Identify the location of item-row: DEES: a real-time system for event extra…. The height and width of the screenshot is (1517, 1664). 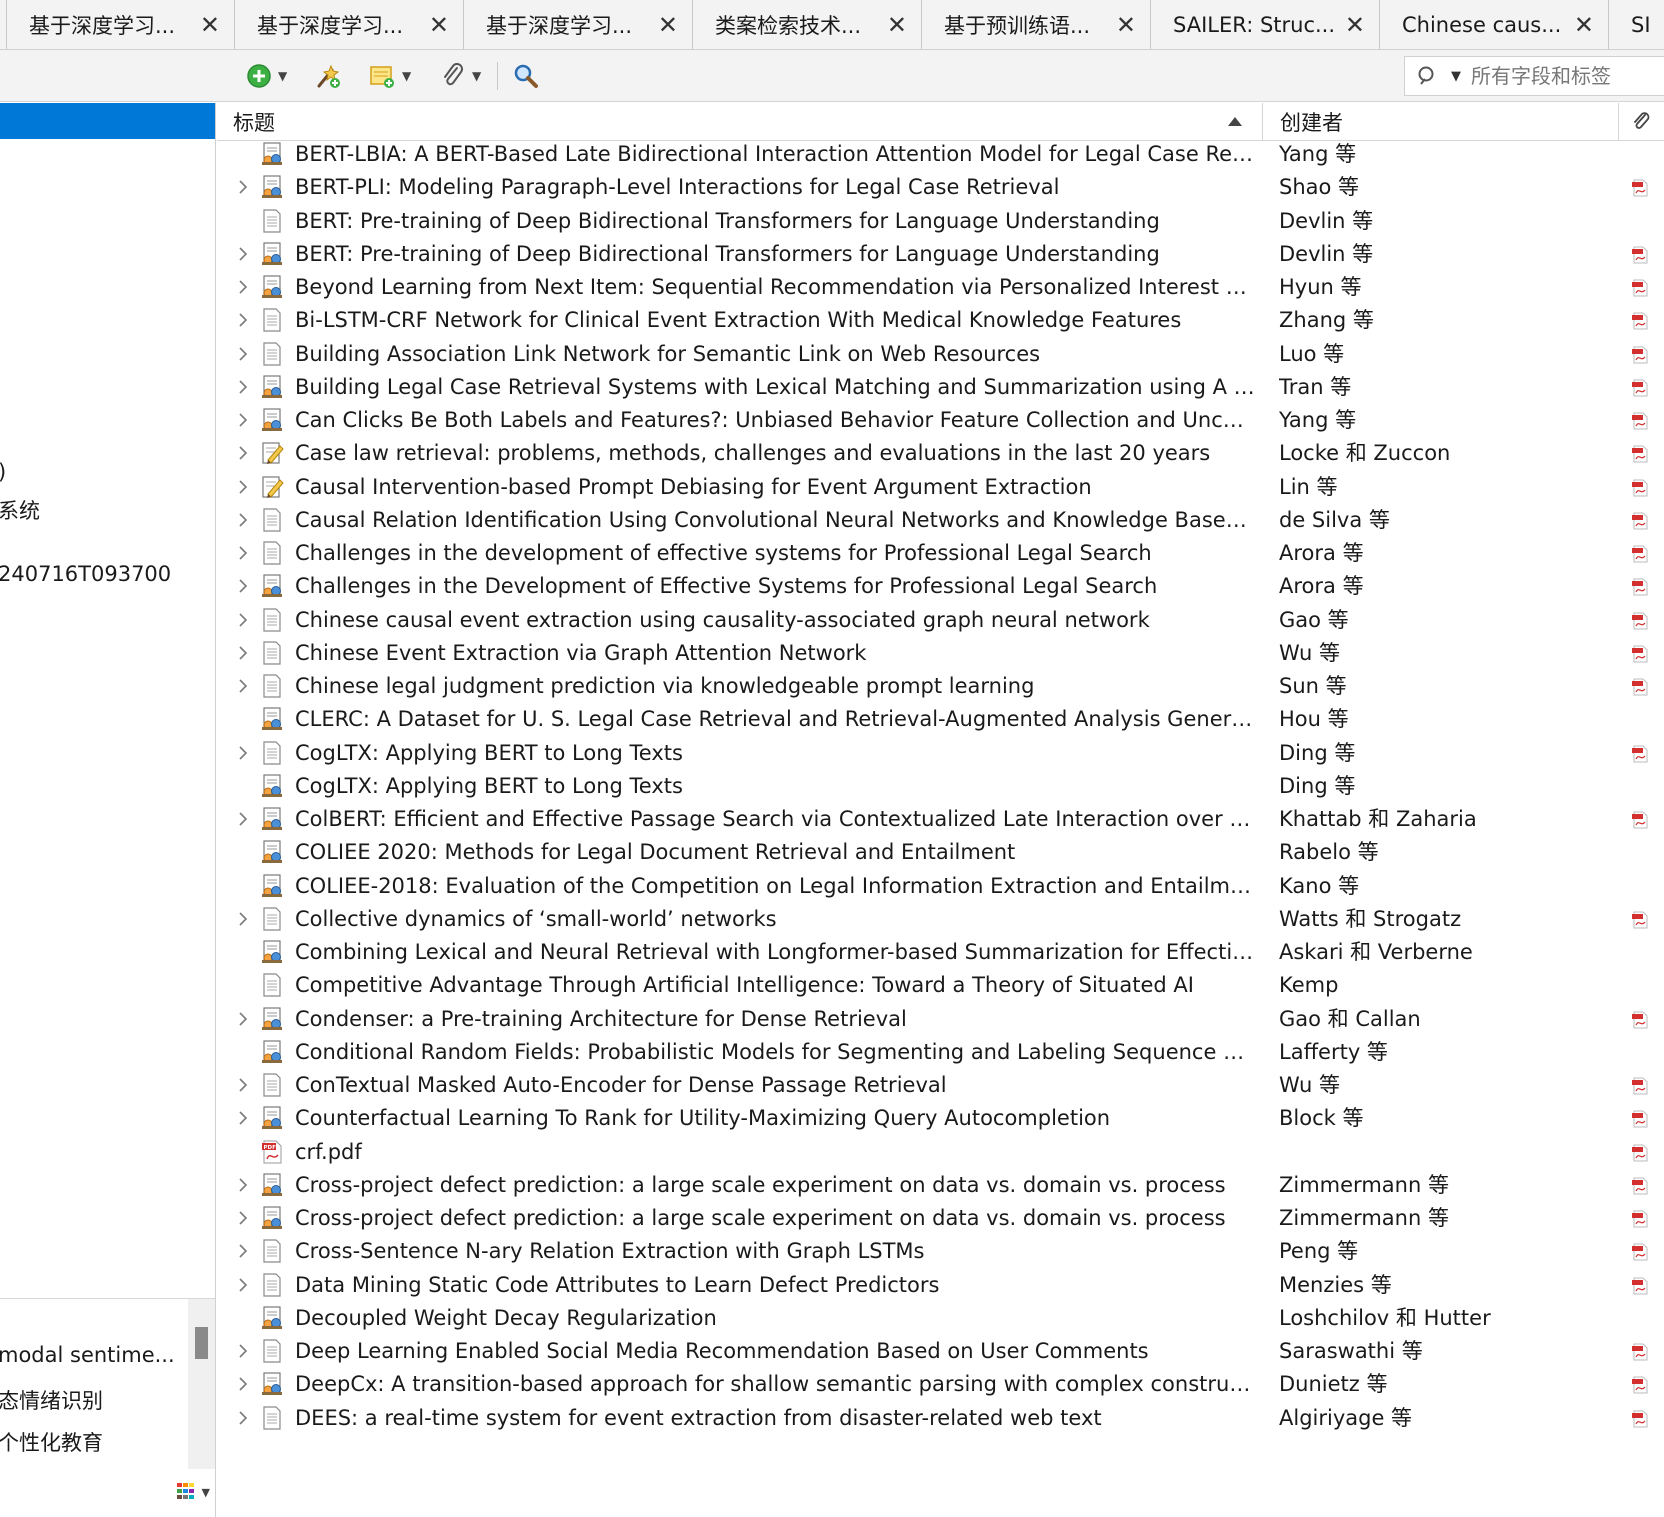
(940, 1418).